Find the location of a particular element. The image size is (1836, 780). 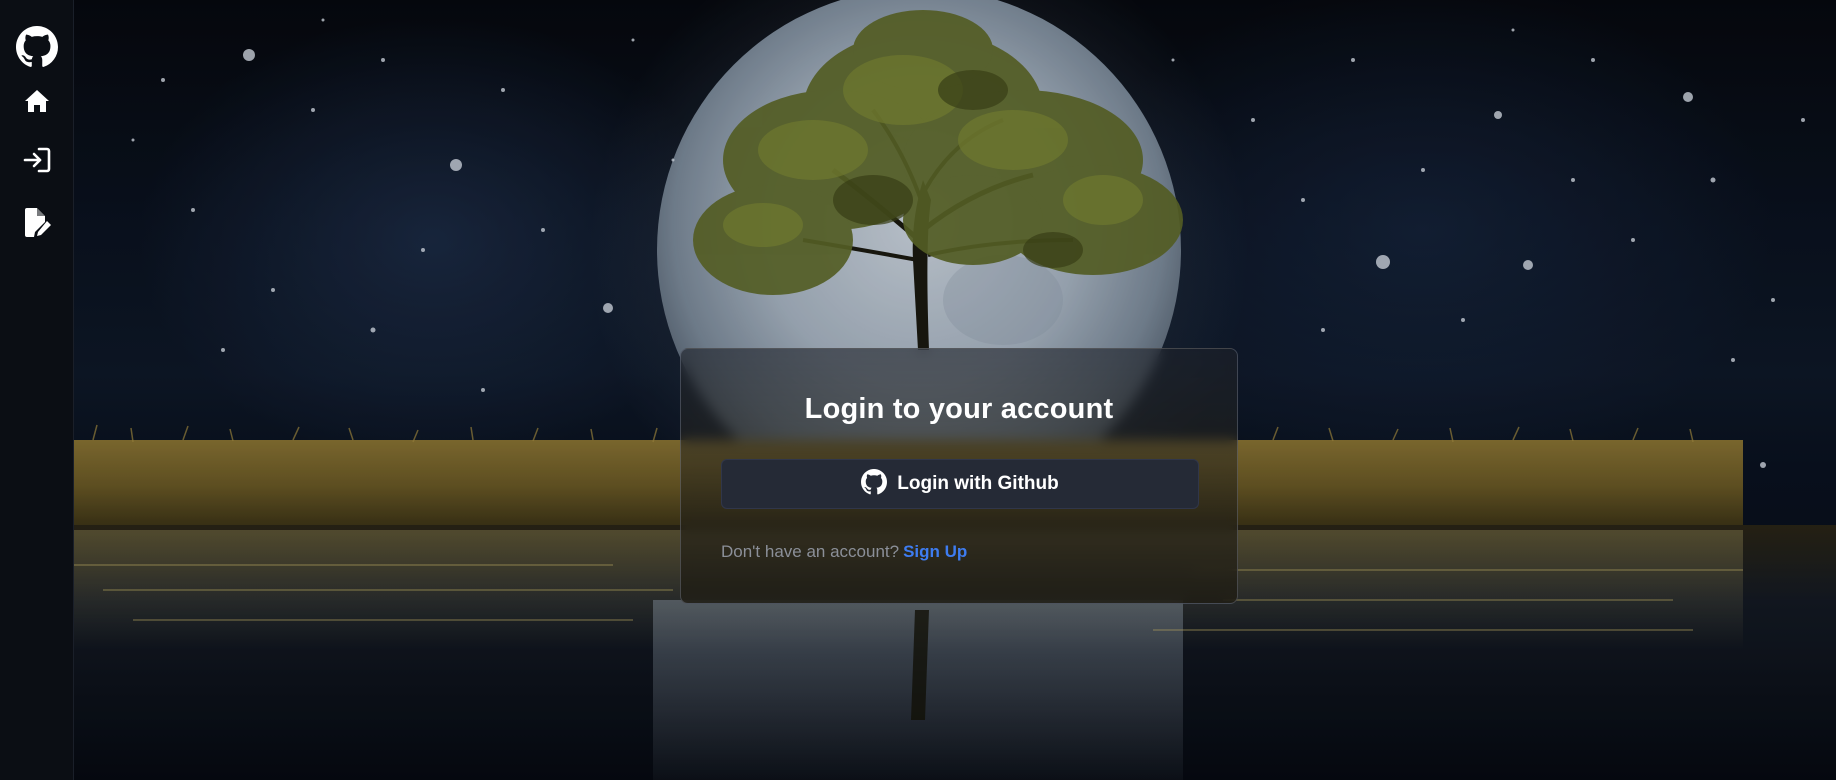

login-with-github-button: Login with Github is located at coordinates (960, 484).